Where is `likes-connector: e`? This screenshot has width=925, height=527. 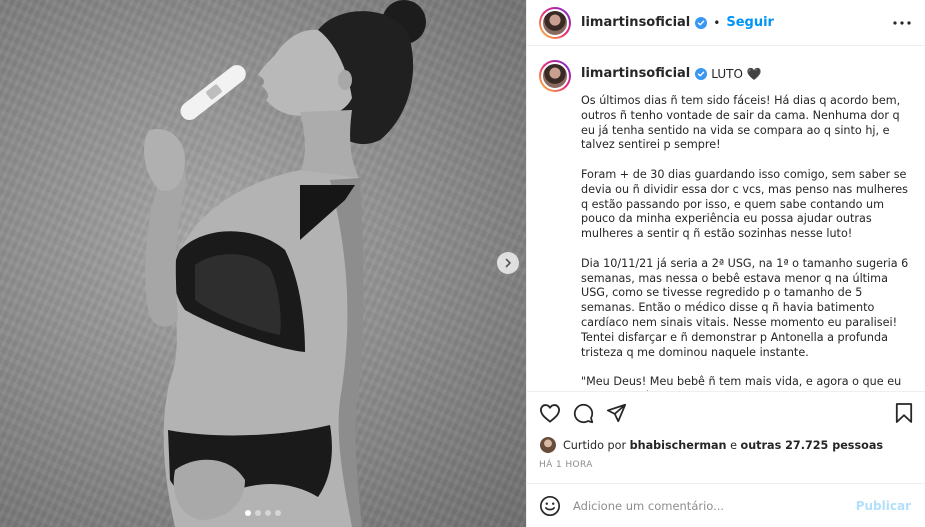 likes-connector: e is located at coordinates (733, 445).